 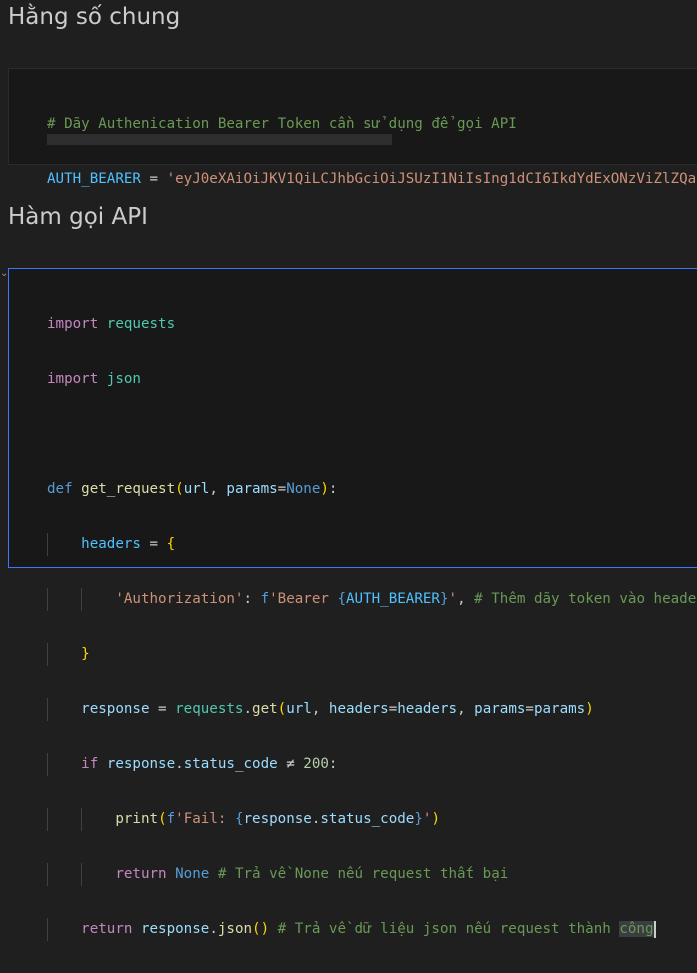 What do you see at coordinates (265, 709) in the screenshot?
I see `function-name: get` at bounding box center [265, 709].